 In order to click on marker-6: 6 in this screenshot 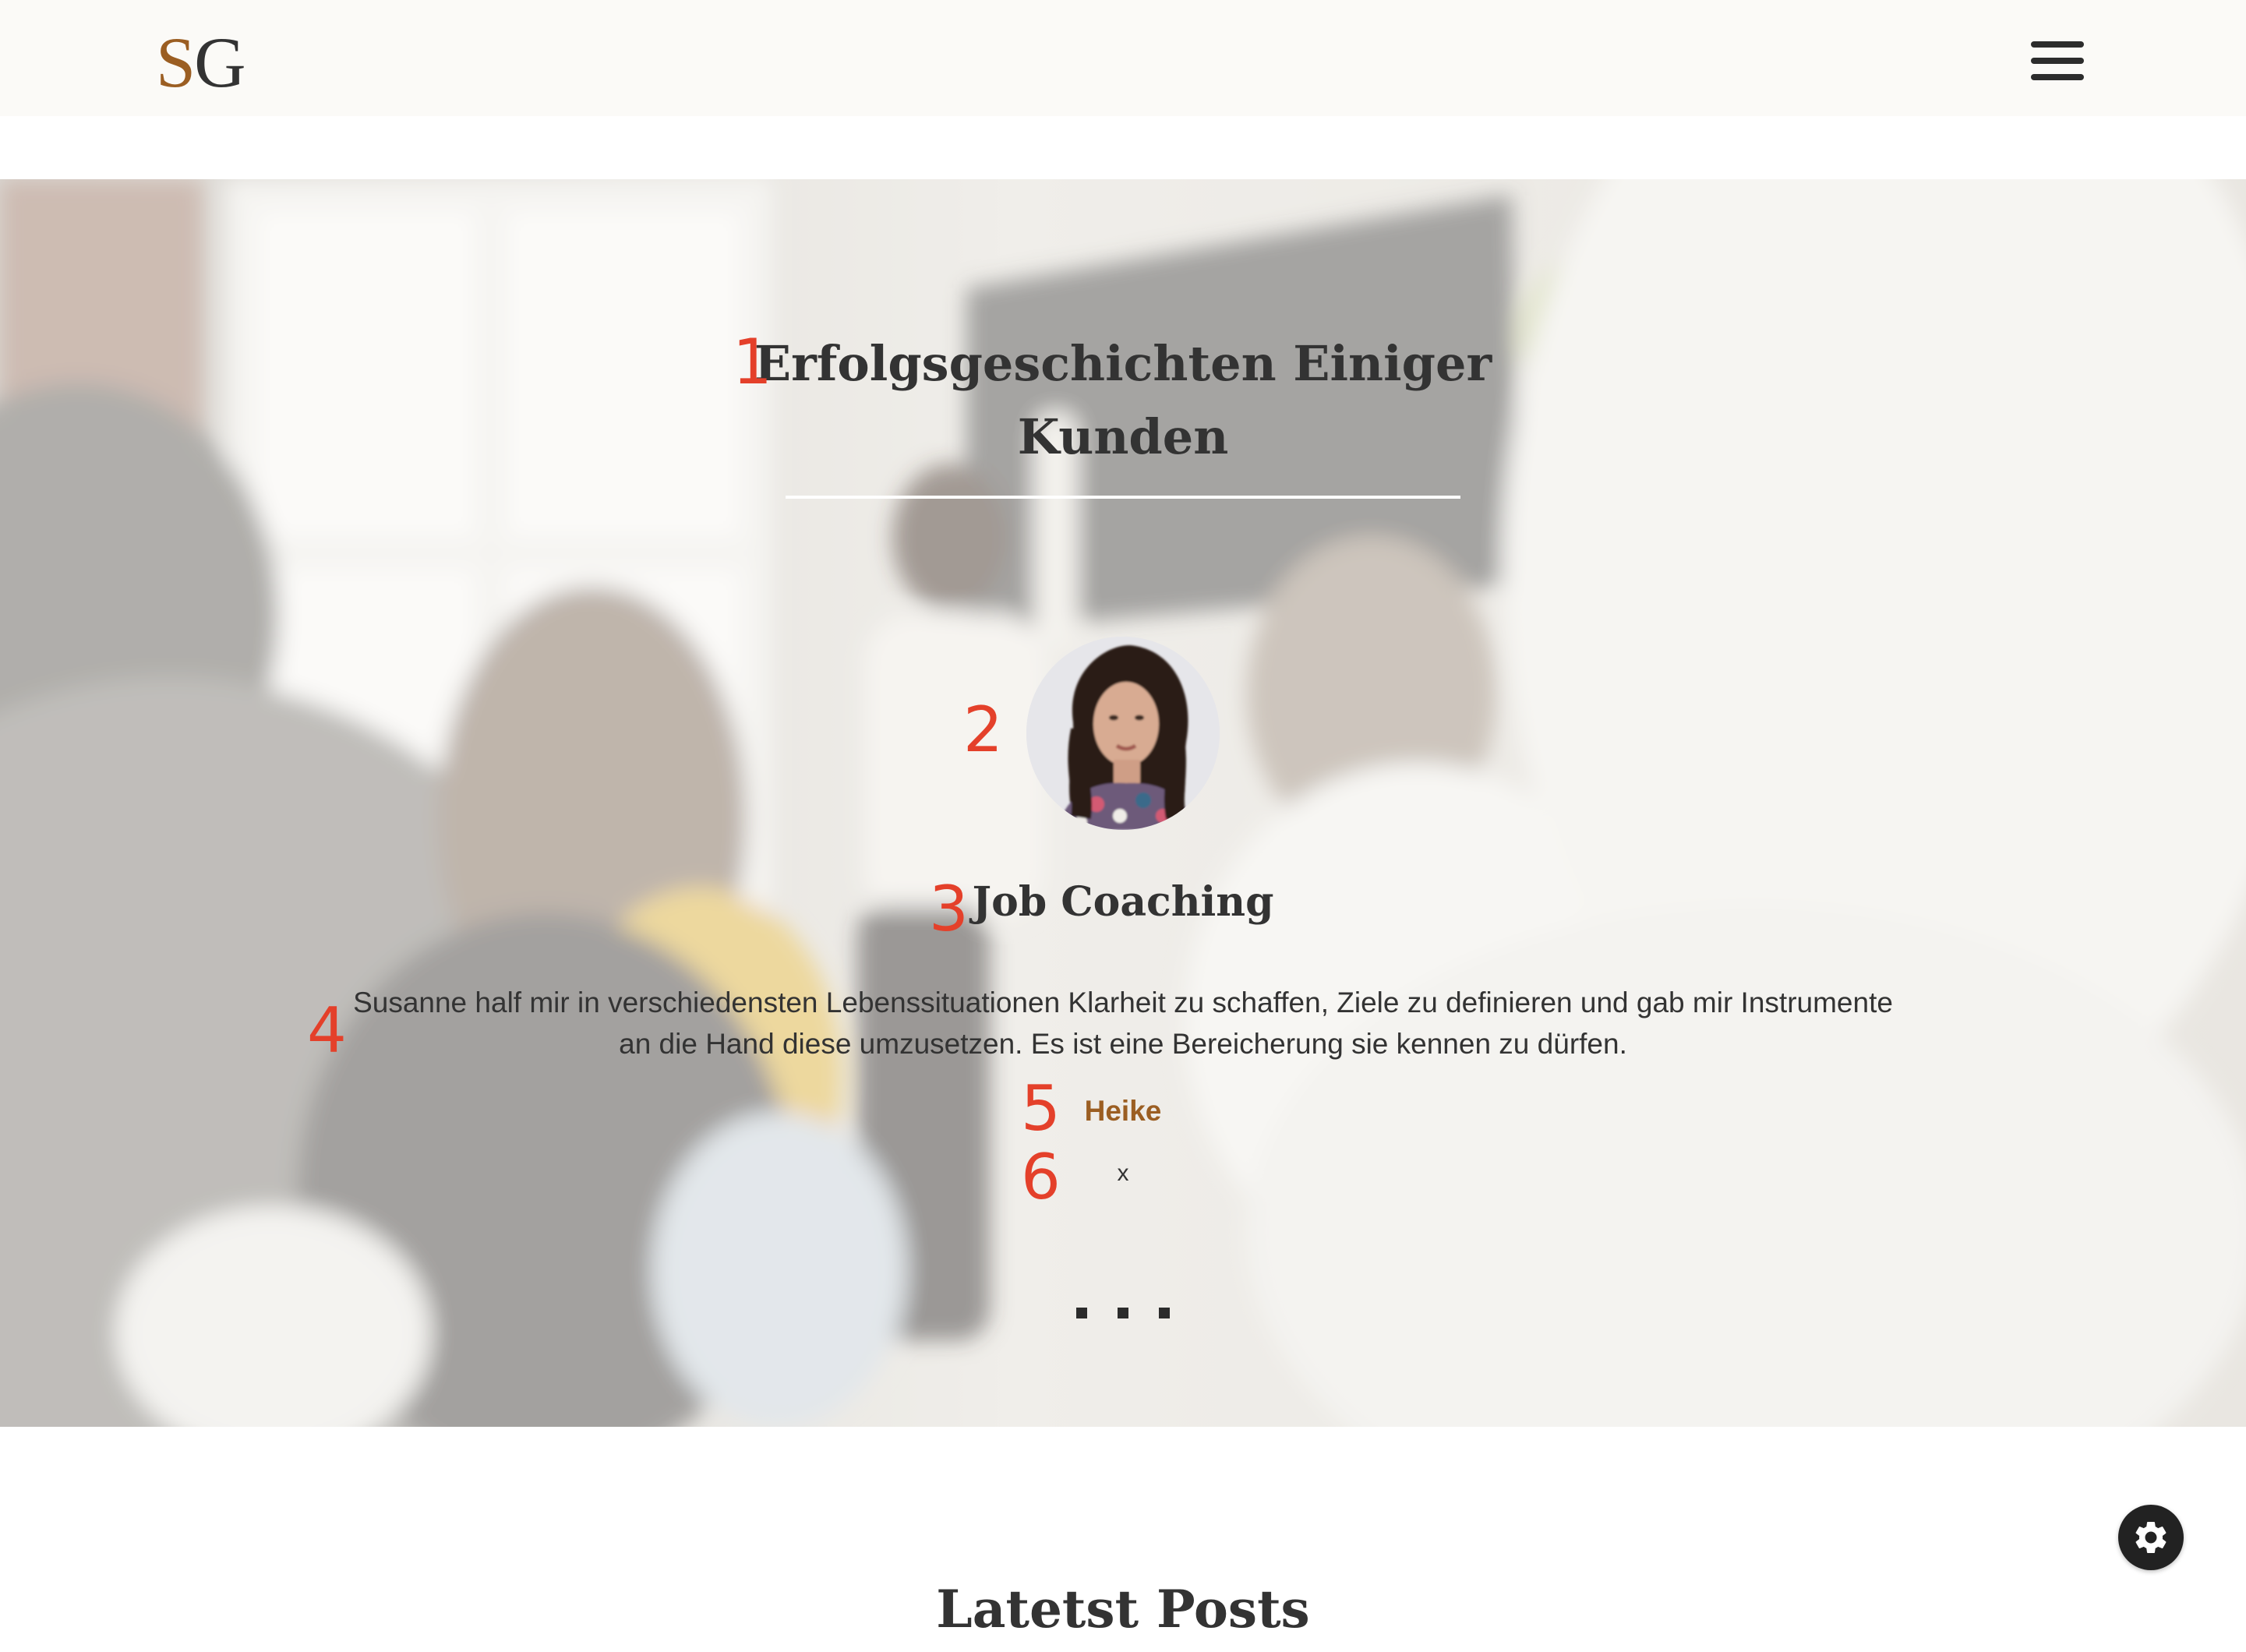, I will do `click(1041, 1177)`.